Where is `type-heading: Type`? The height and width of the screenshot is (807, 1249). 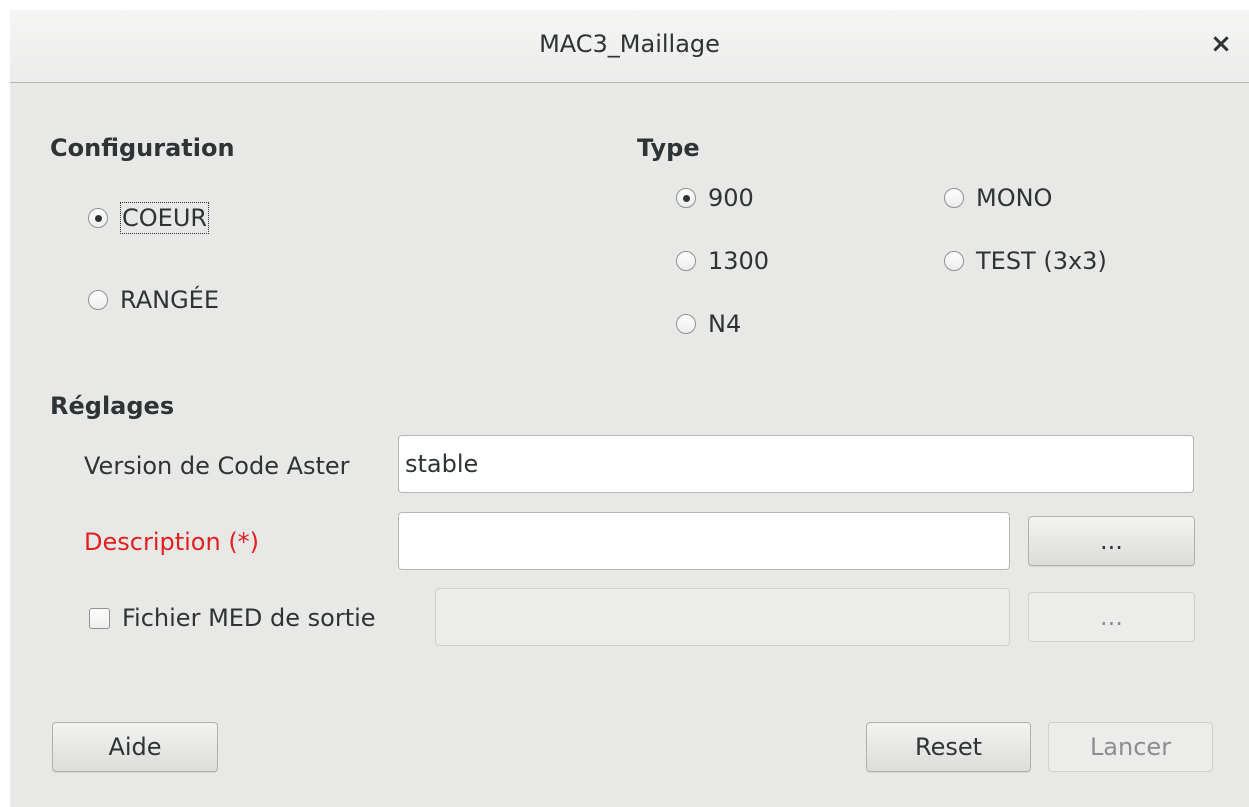 type-heading: Type is located at coordinates (668, 148).